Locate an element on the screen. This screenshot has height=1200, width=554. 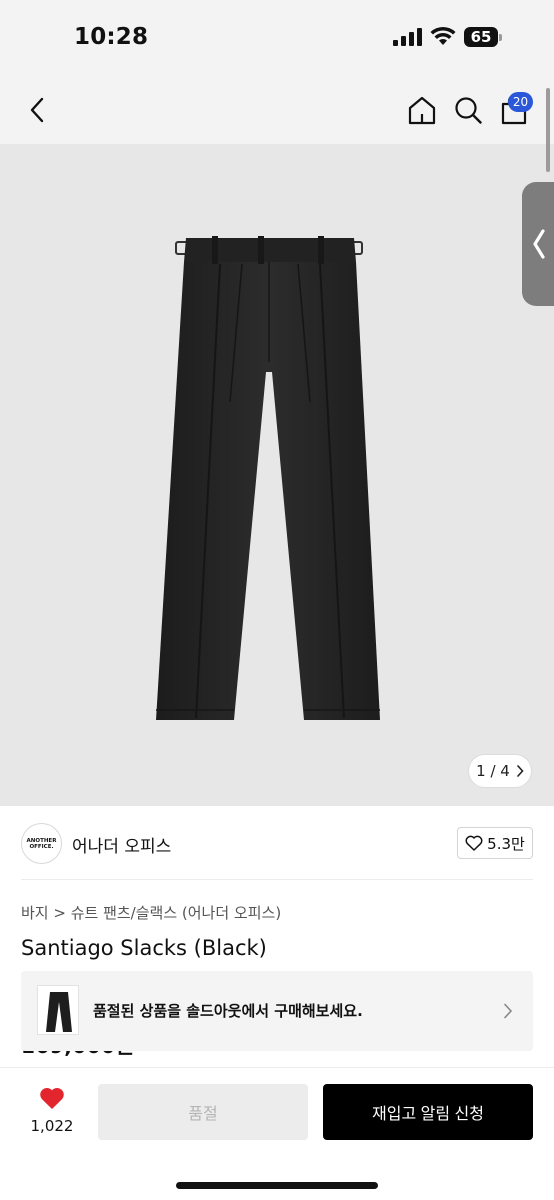
top-nav-bar is located at coordinates (277, 110).